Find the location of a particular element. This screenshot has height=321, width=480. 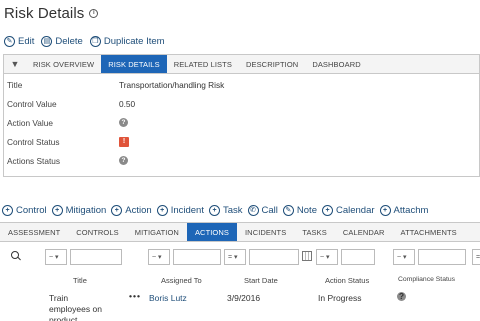

delete-button: ▤ Delete is located at coordinates (62, 41).